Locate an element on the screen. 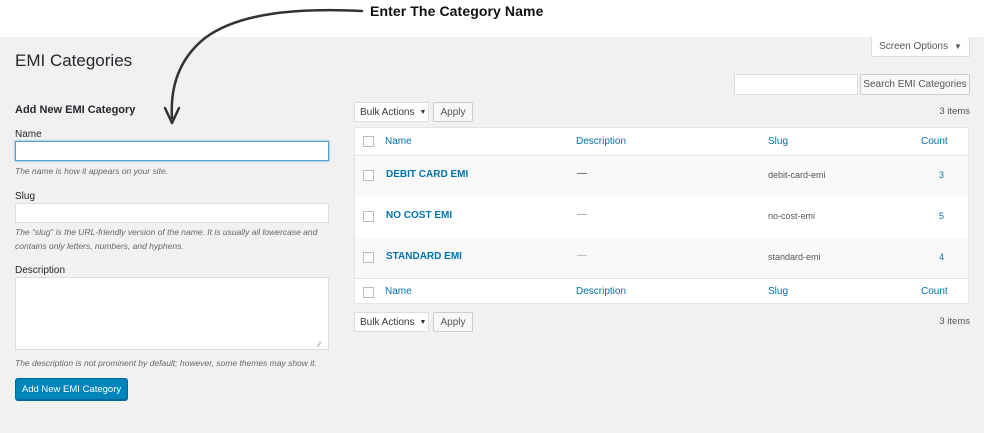  category-count-link: 5 is located at coordinates (941, 216).